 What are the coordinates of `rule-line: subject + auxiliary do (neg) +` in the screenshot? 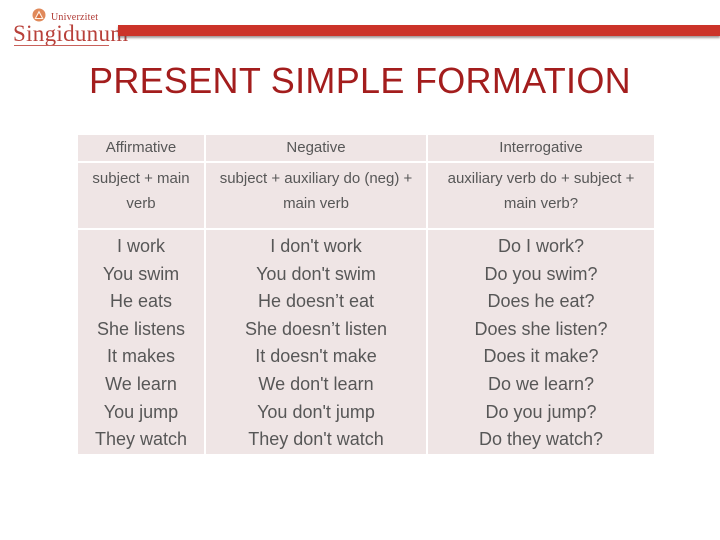 It's located at (316, 178).